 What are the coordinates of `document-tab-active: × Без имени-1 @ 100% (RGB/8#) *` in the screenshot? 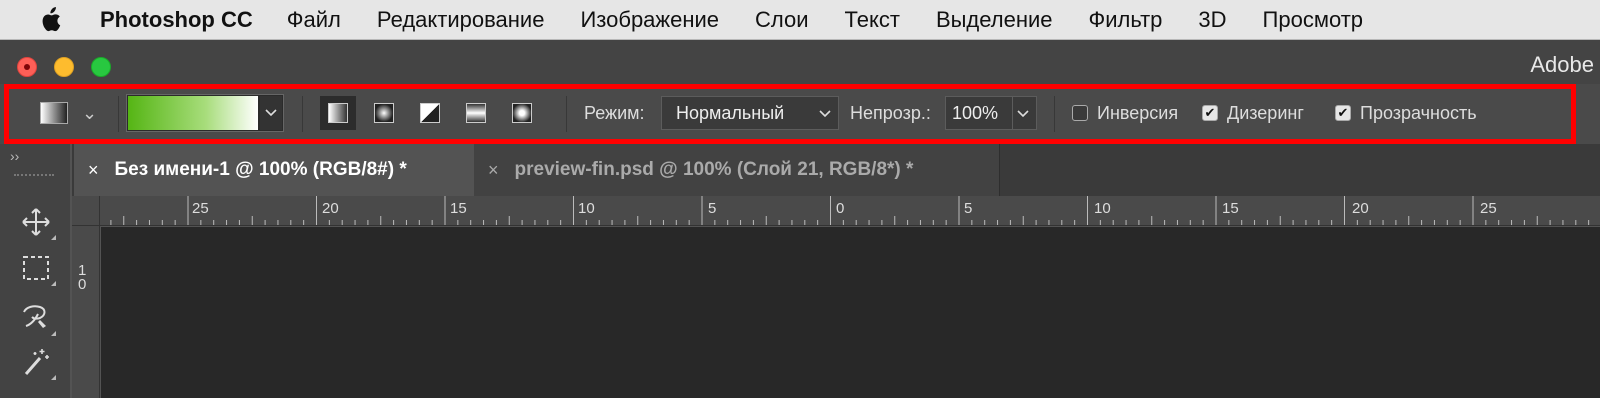 It's located at (274, 170).